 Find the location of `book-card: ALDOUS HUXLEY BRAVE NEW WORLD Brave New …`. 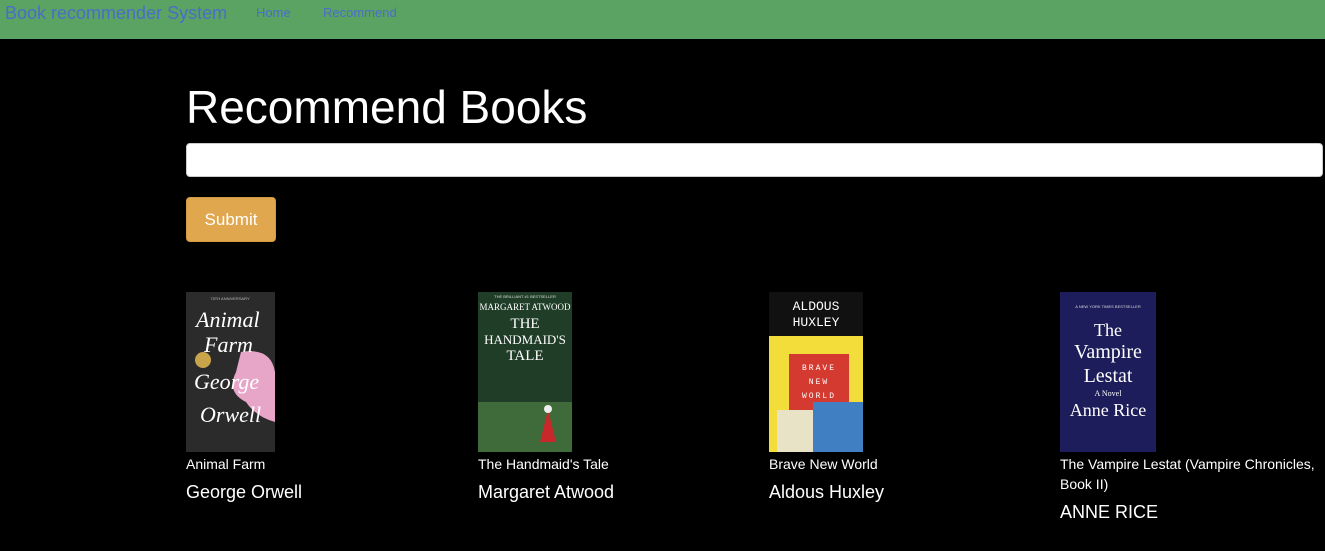

book-card: ALDOUS HUXLEY BRAVE NEW WORLD Brave New … is located at coordinates (899, 397).